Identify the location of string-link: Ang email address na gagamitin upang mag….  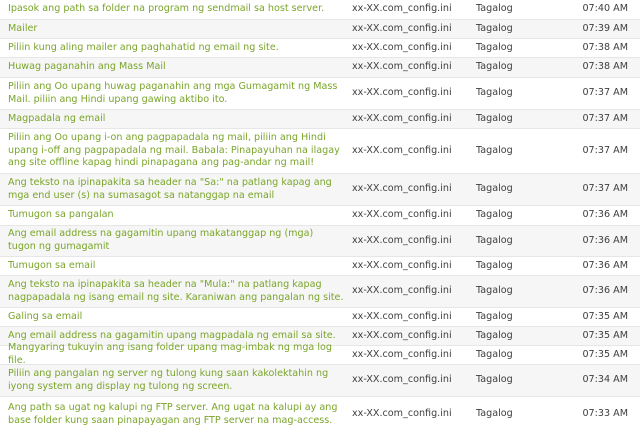
(172, 336).